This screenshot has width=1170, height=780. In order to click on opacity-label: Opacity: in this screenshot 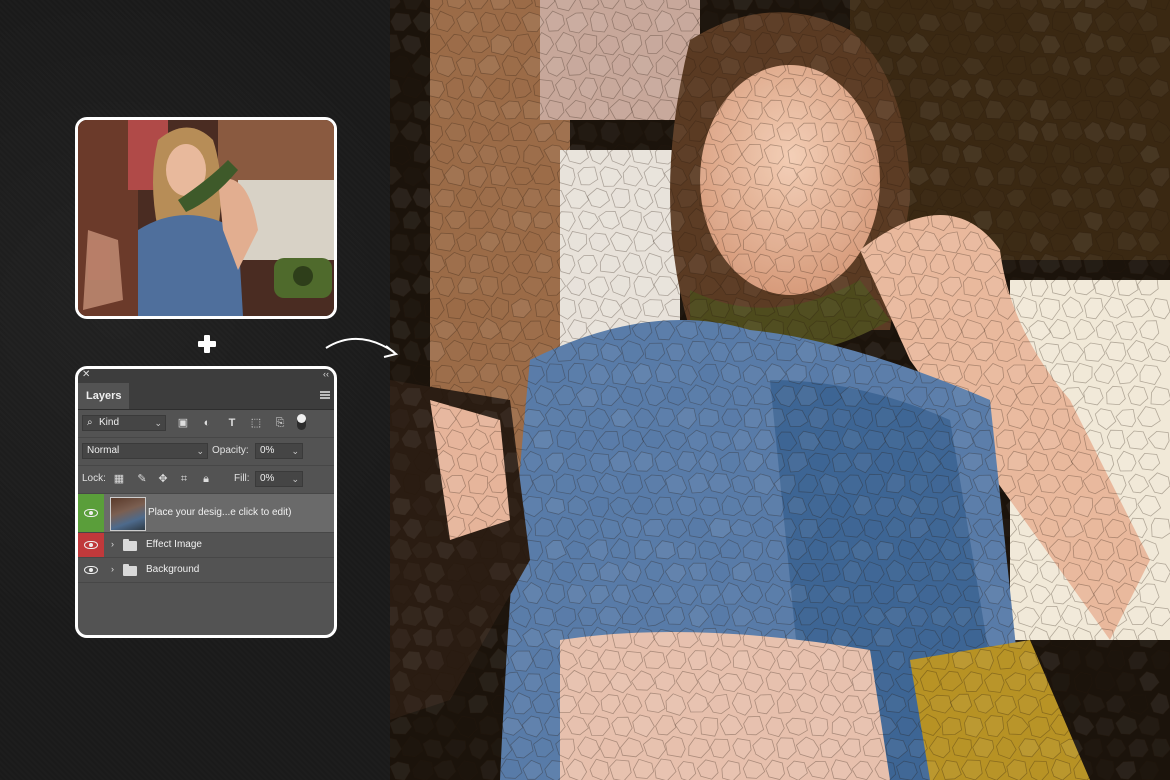, I will do `click(230, 450)`.